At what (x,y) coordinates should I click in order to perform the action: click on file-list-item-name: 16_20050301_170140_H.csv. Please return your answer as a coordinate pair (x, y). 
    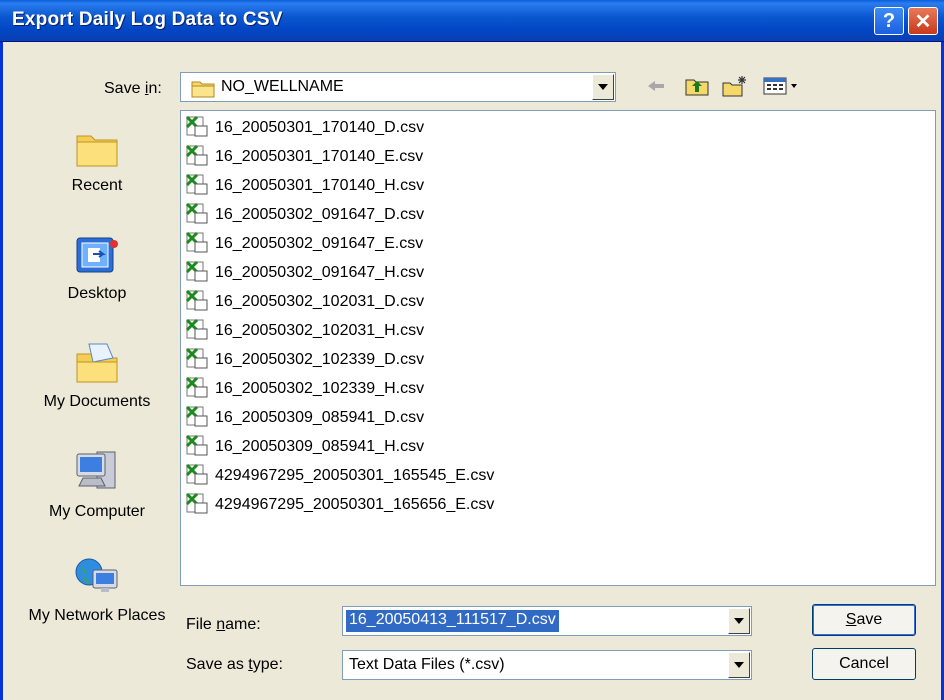
    Looking at the image, I should click on (320, 185).